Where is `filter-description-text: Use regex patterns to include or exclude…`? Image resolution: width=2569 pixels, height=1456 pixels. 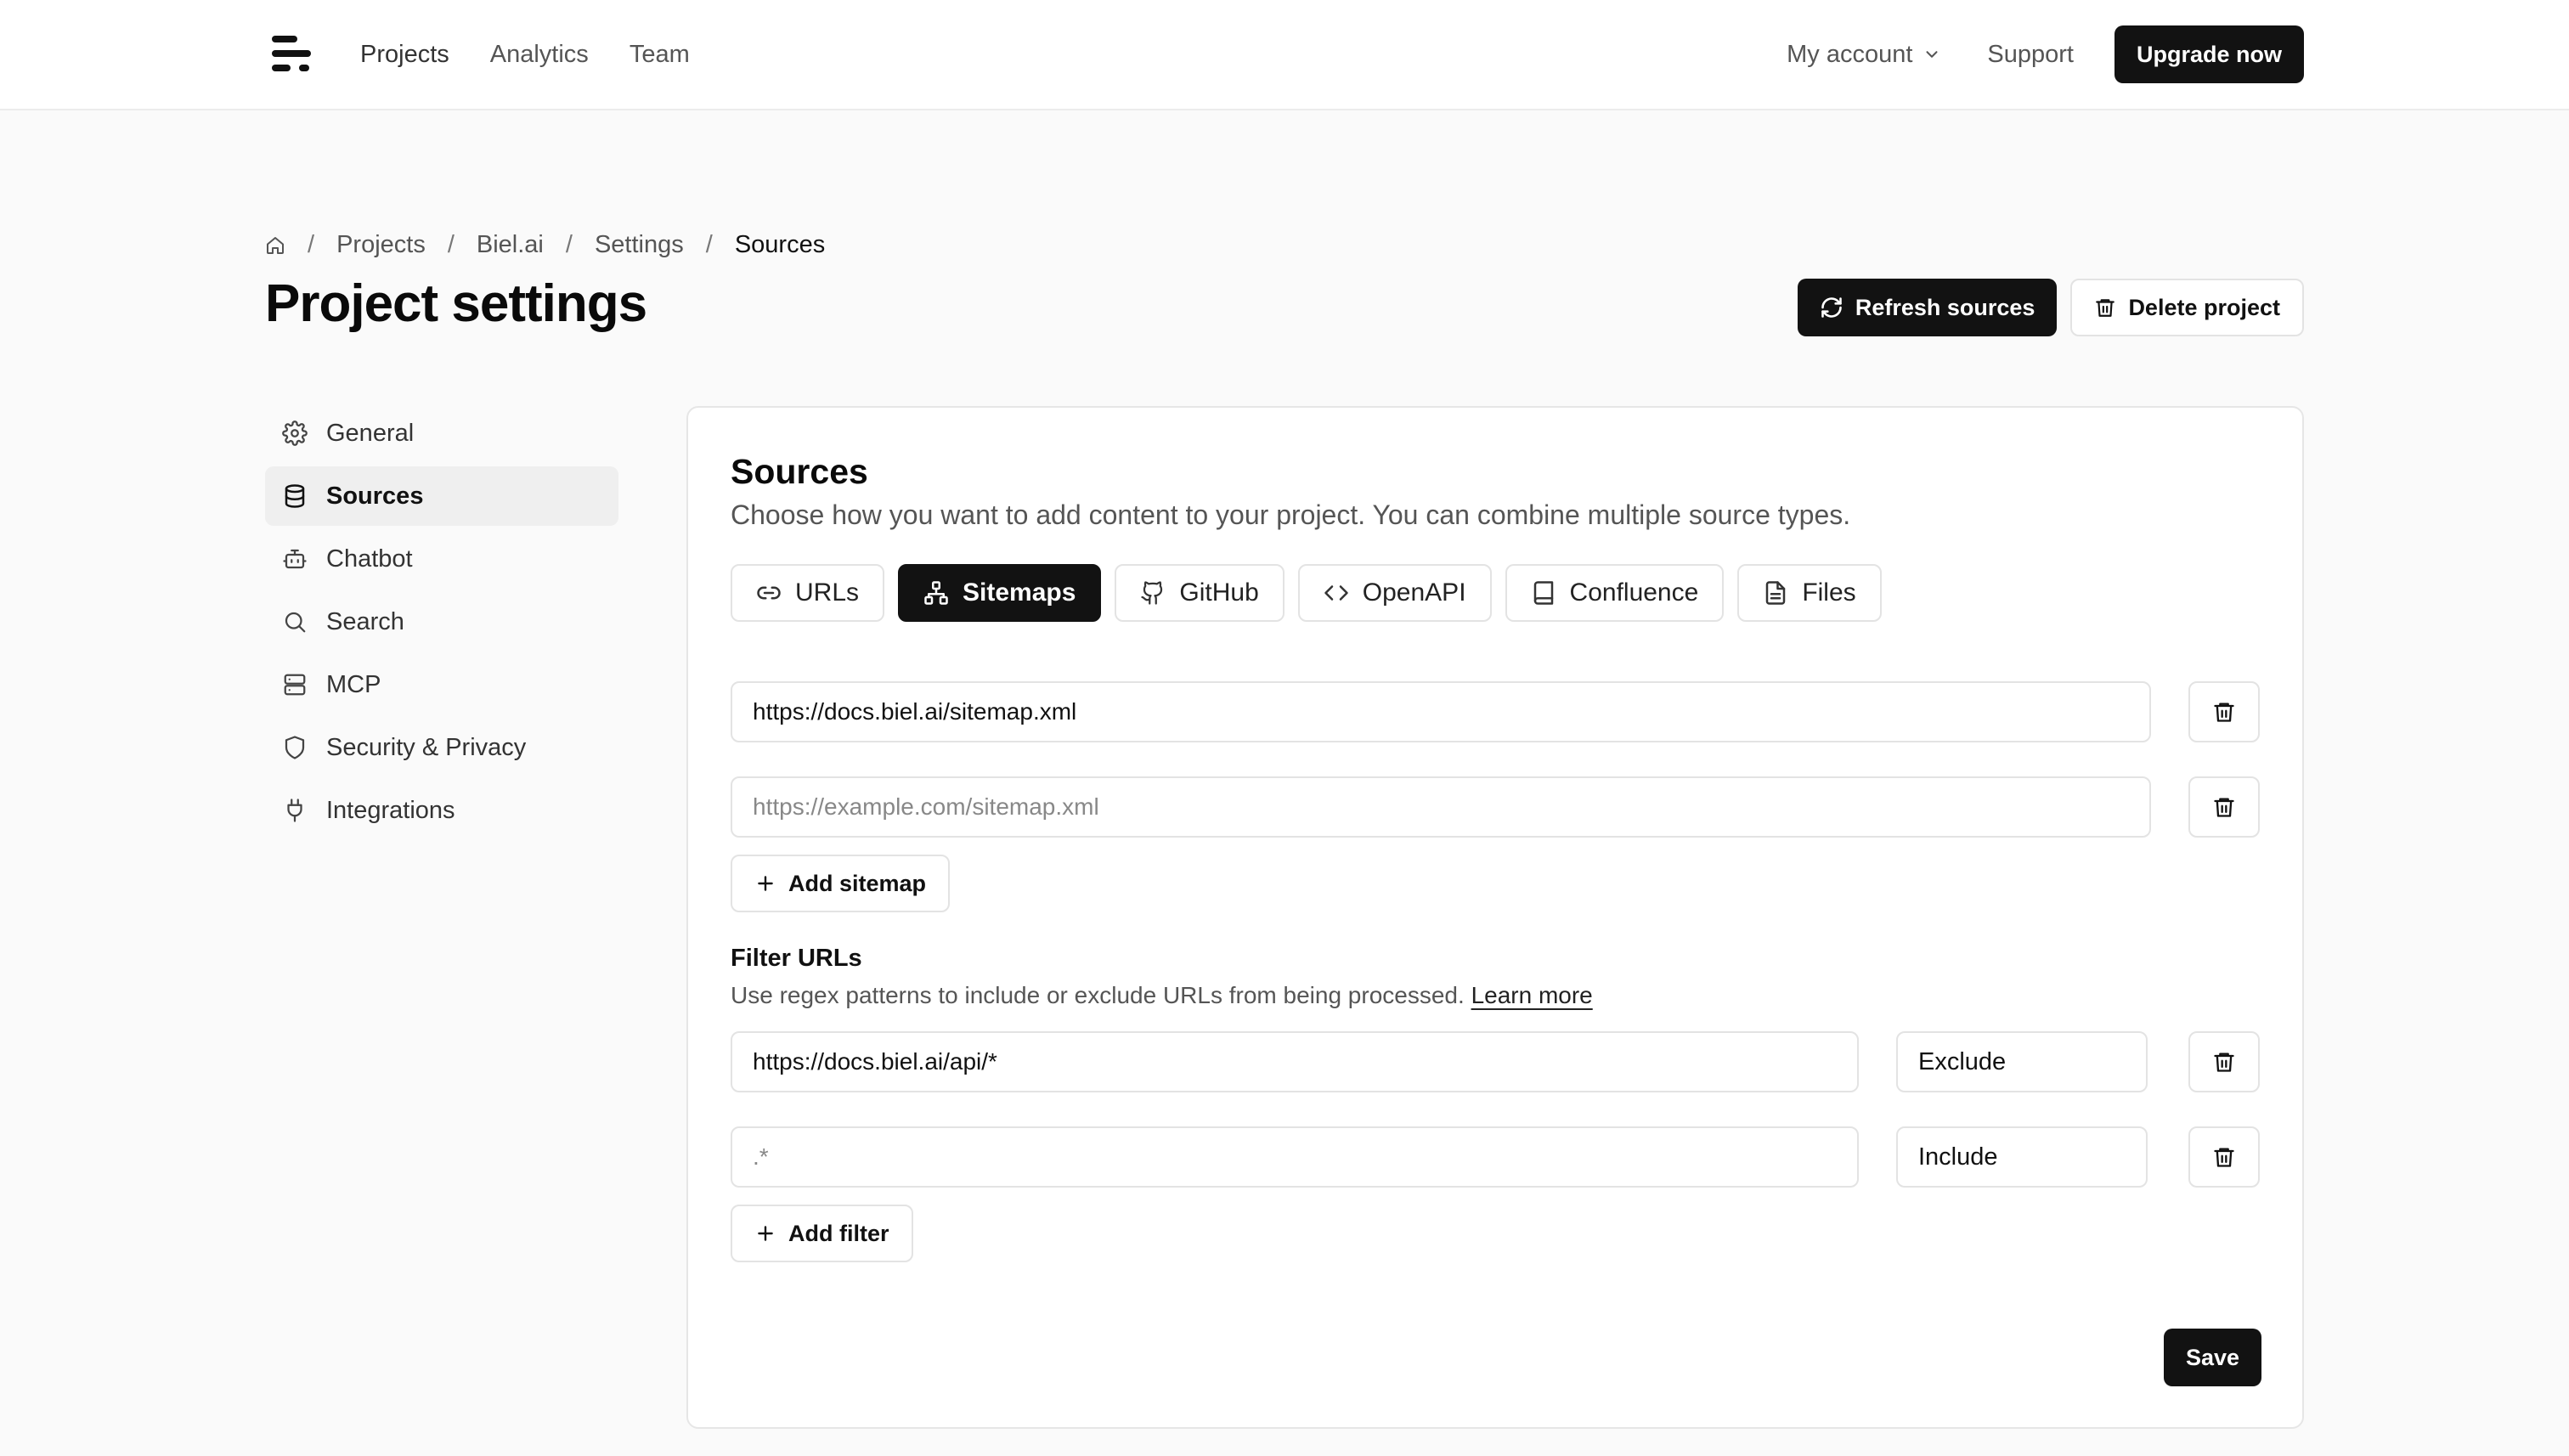
filter-description-text: Use regex patterns to include or exclude… is located at coordinates (1098, 995).